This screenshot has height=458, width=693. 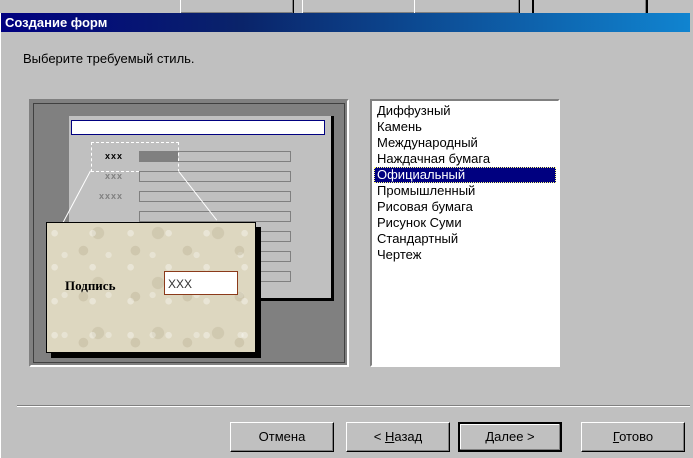 I want to click on style-option-rice-paper: Рисовая бумага, so click(x=465, y=207).